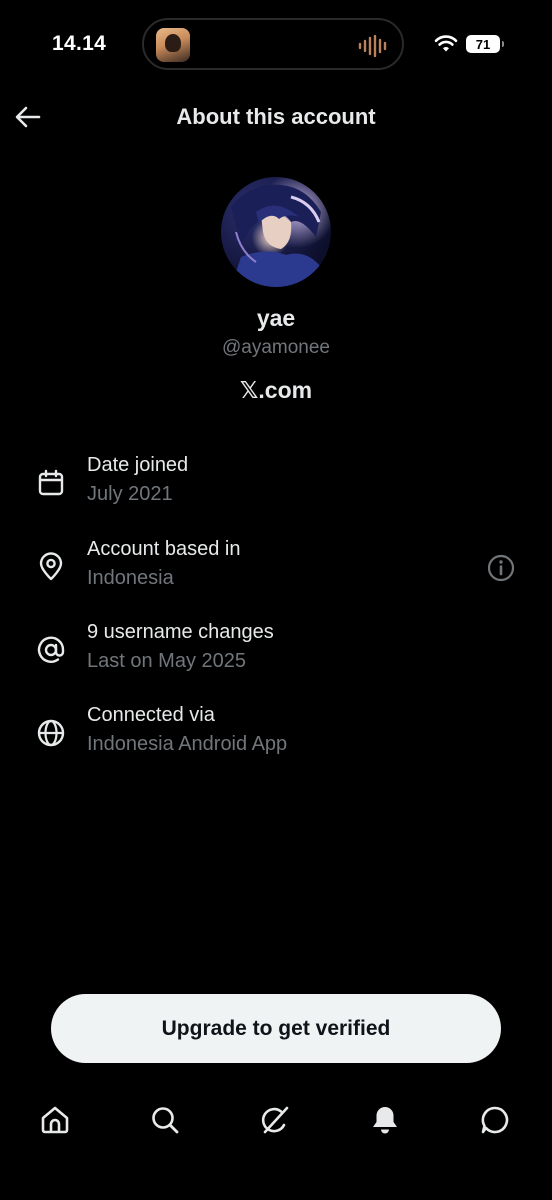 This screenshot has width=552, height=1200. I want to click on nav-search, so click(165, 1120).